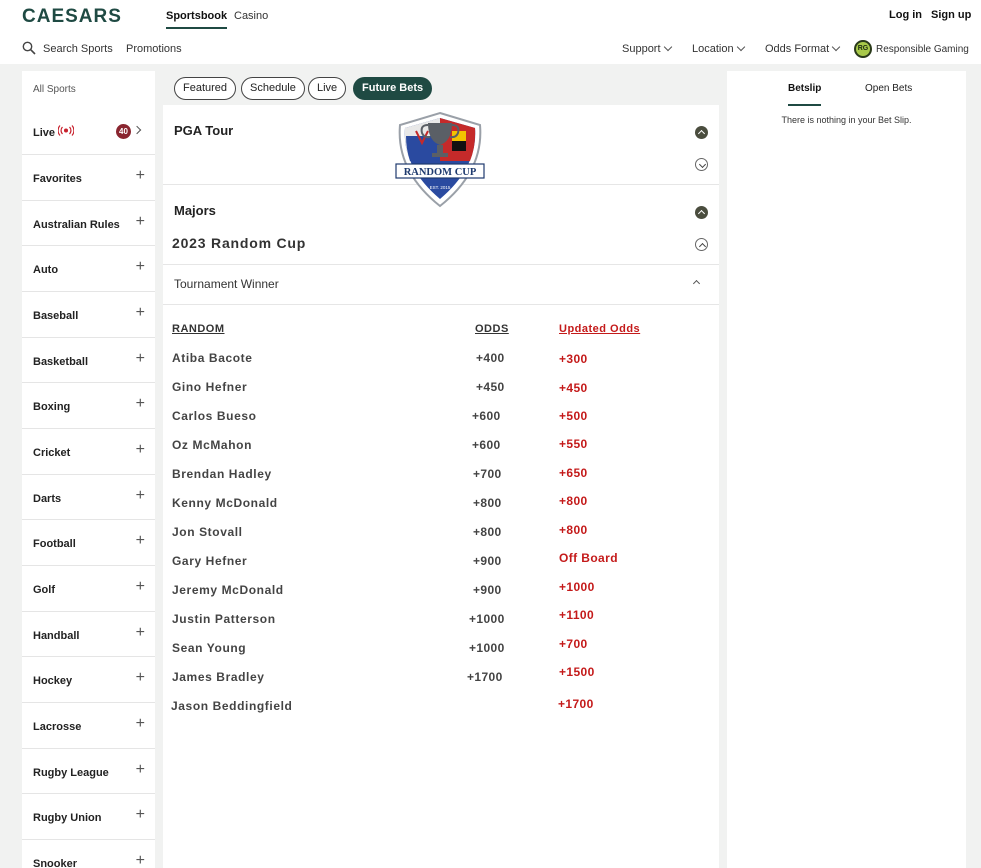 The height and width of the screenshot is (868, 981). Describe the element at coordinates (218, 677) in the screenshot. I see `player-name: James Bradley` at that location.